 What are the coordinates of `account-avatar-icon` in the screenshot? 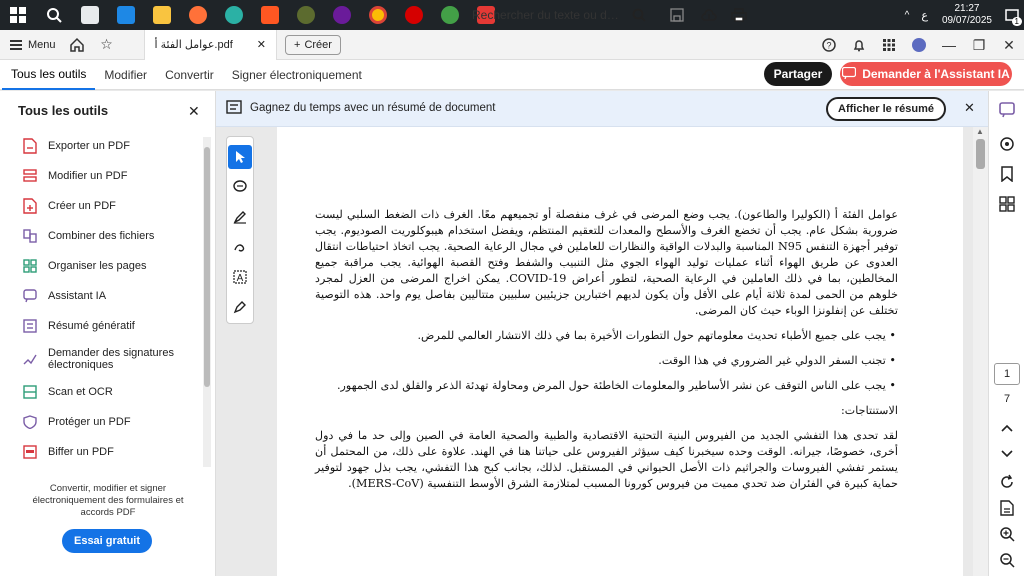 It's located at (919, 45).